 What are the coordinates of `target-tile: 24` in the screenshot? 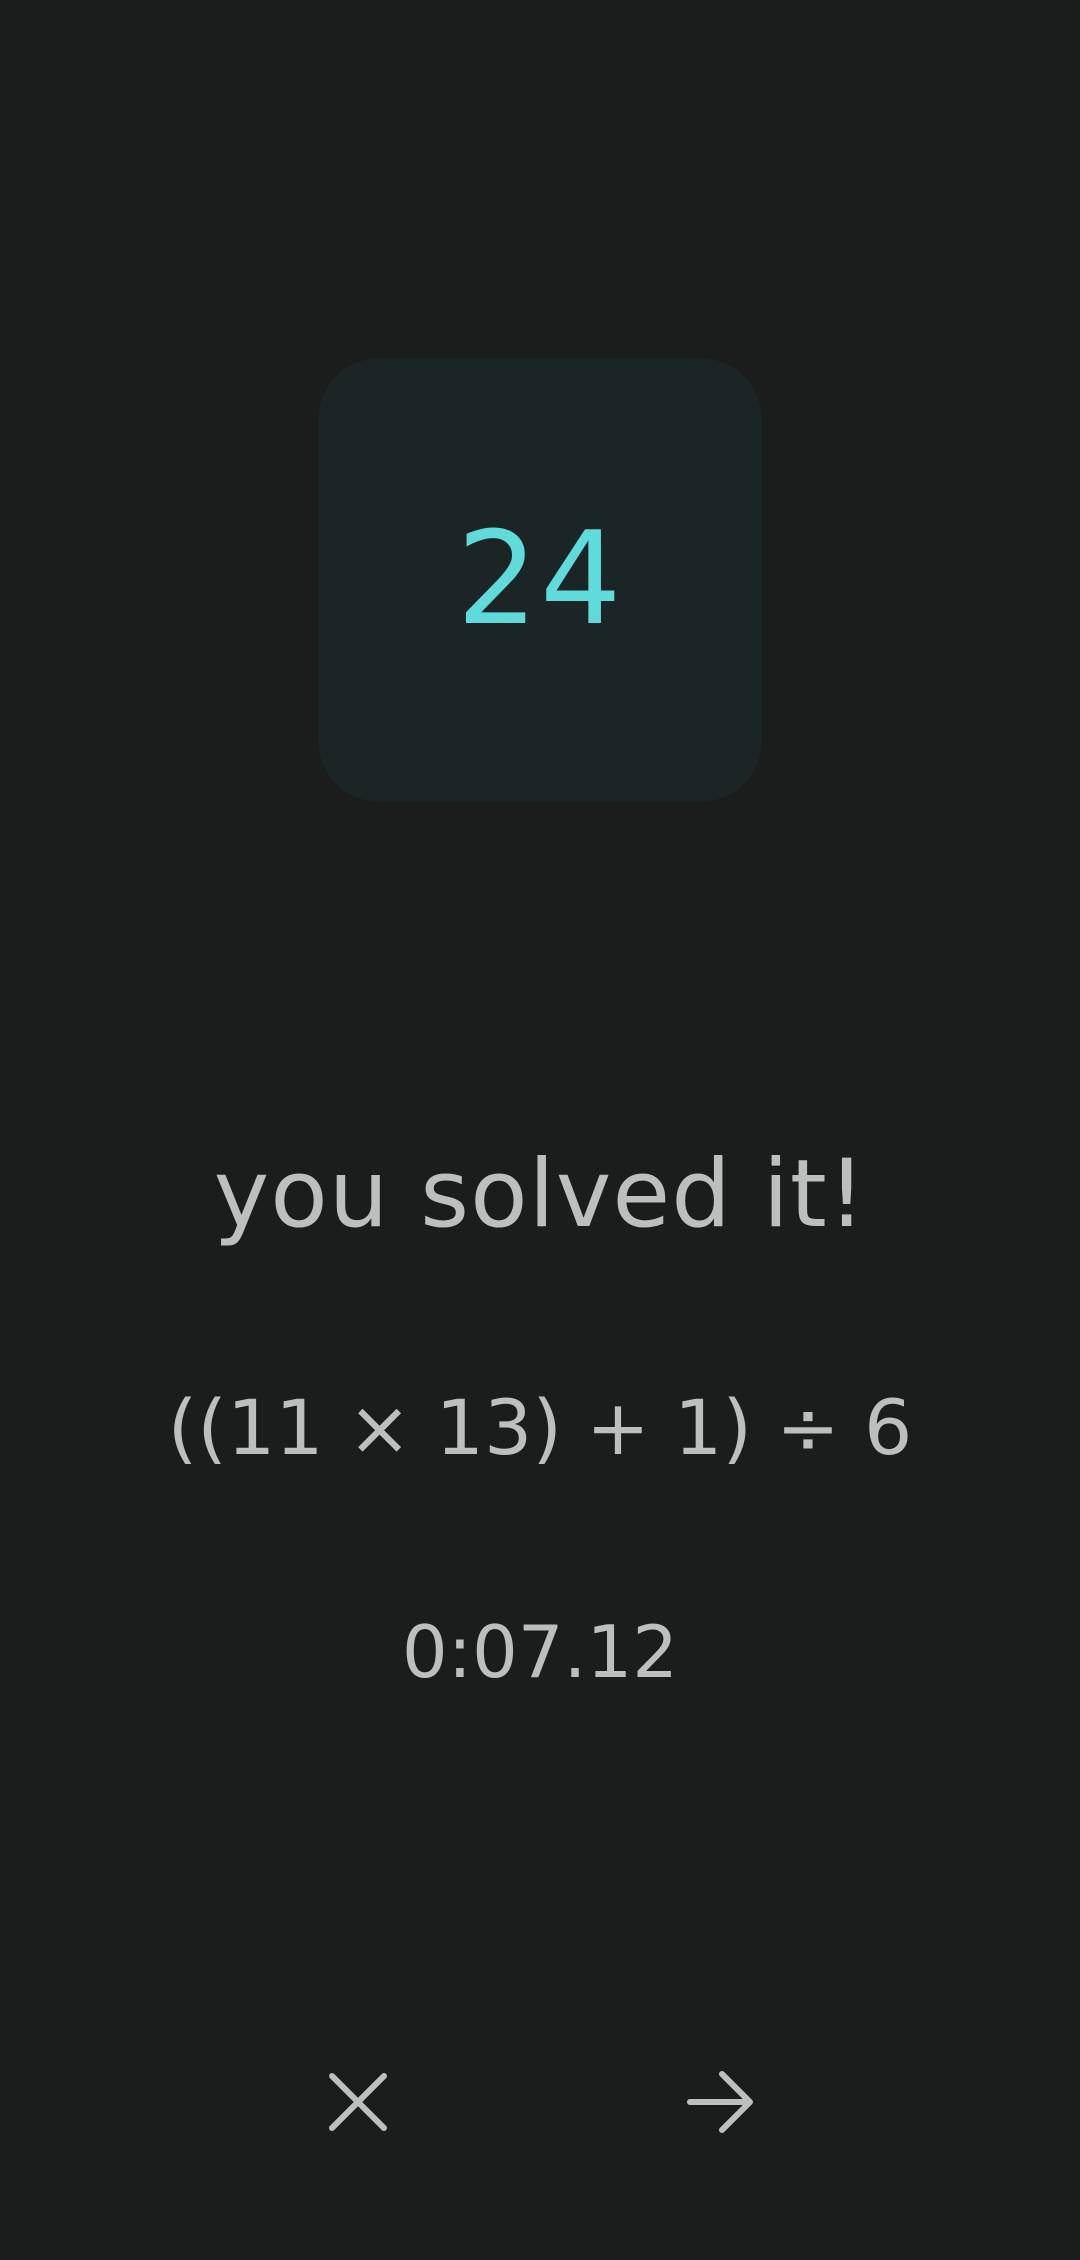 It's located at (540, 580).